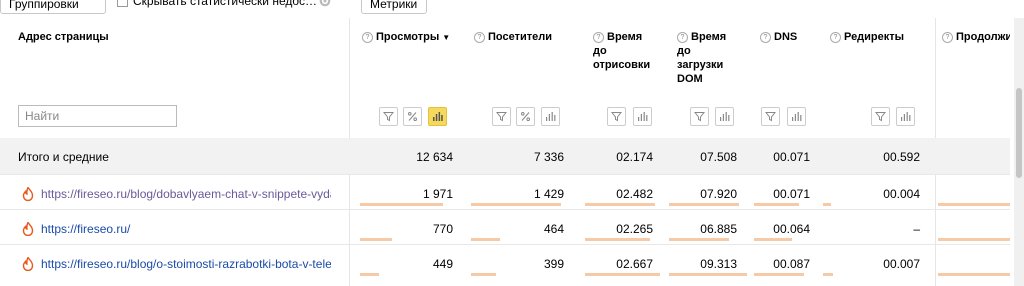 The width and height of the screenshot is (1024, 286). I want to click on header-render-time: ? Время до отрисовки, so click(621, 51).